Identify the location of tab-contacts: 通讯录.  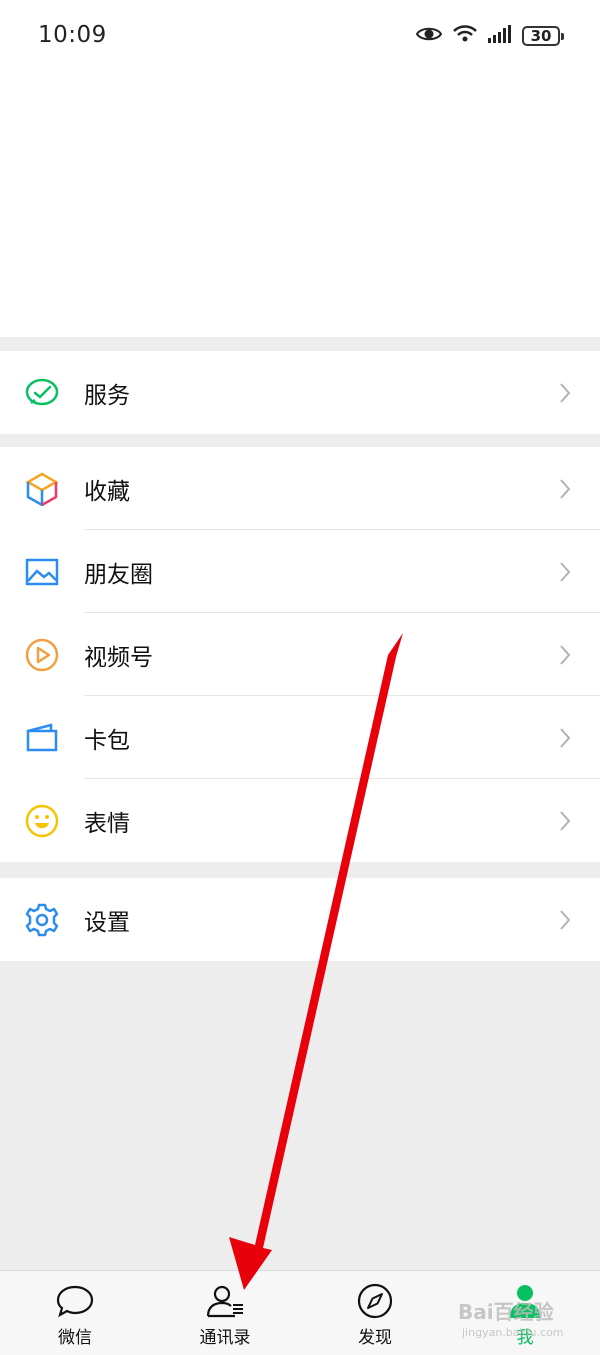
(225, 1313).